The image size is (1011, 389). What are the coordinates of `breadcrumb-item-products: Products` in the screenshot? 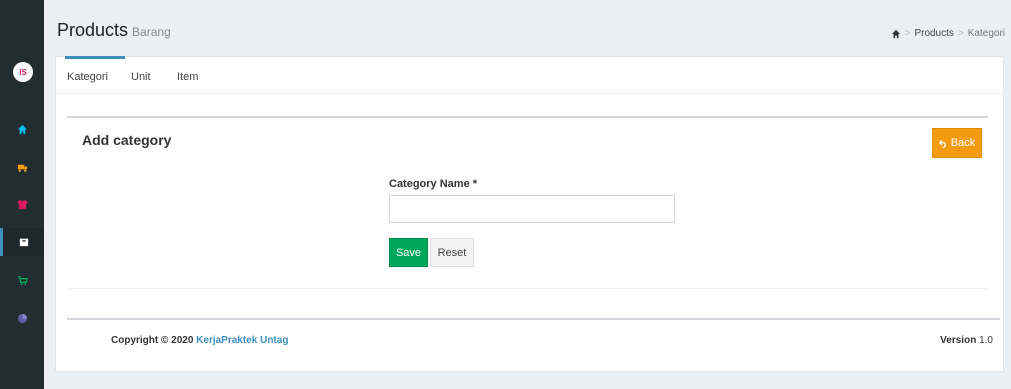 It's located at (933, 33).